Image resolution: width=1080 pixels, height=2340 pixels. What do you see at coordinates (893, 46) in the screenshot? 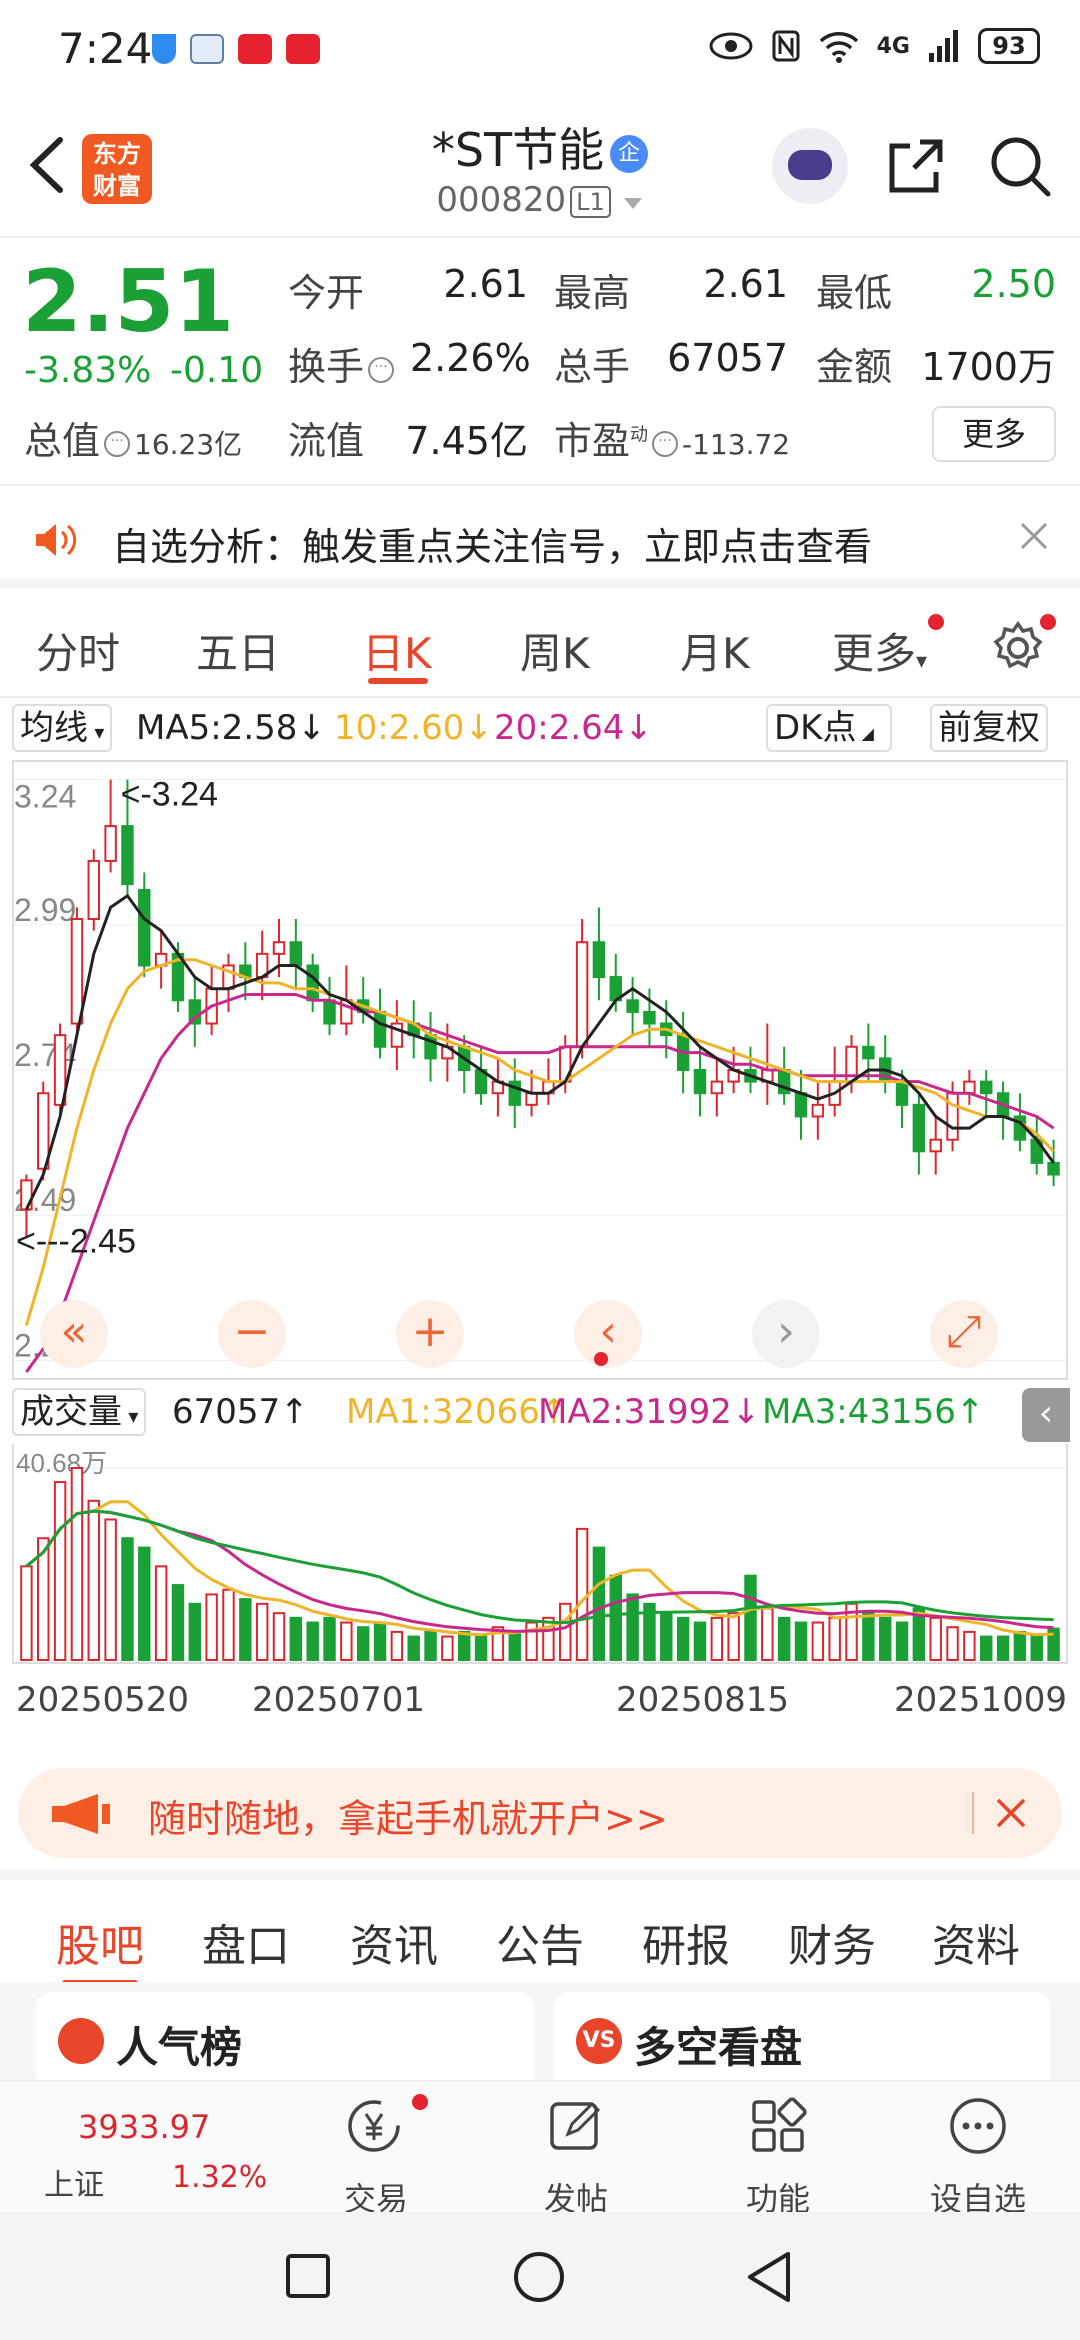
I see `network-type: 4G` at bounding box center [893, 46].